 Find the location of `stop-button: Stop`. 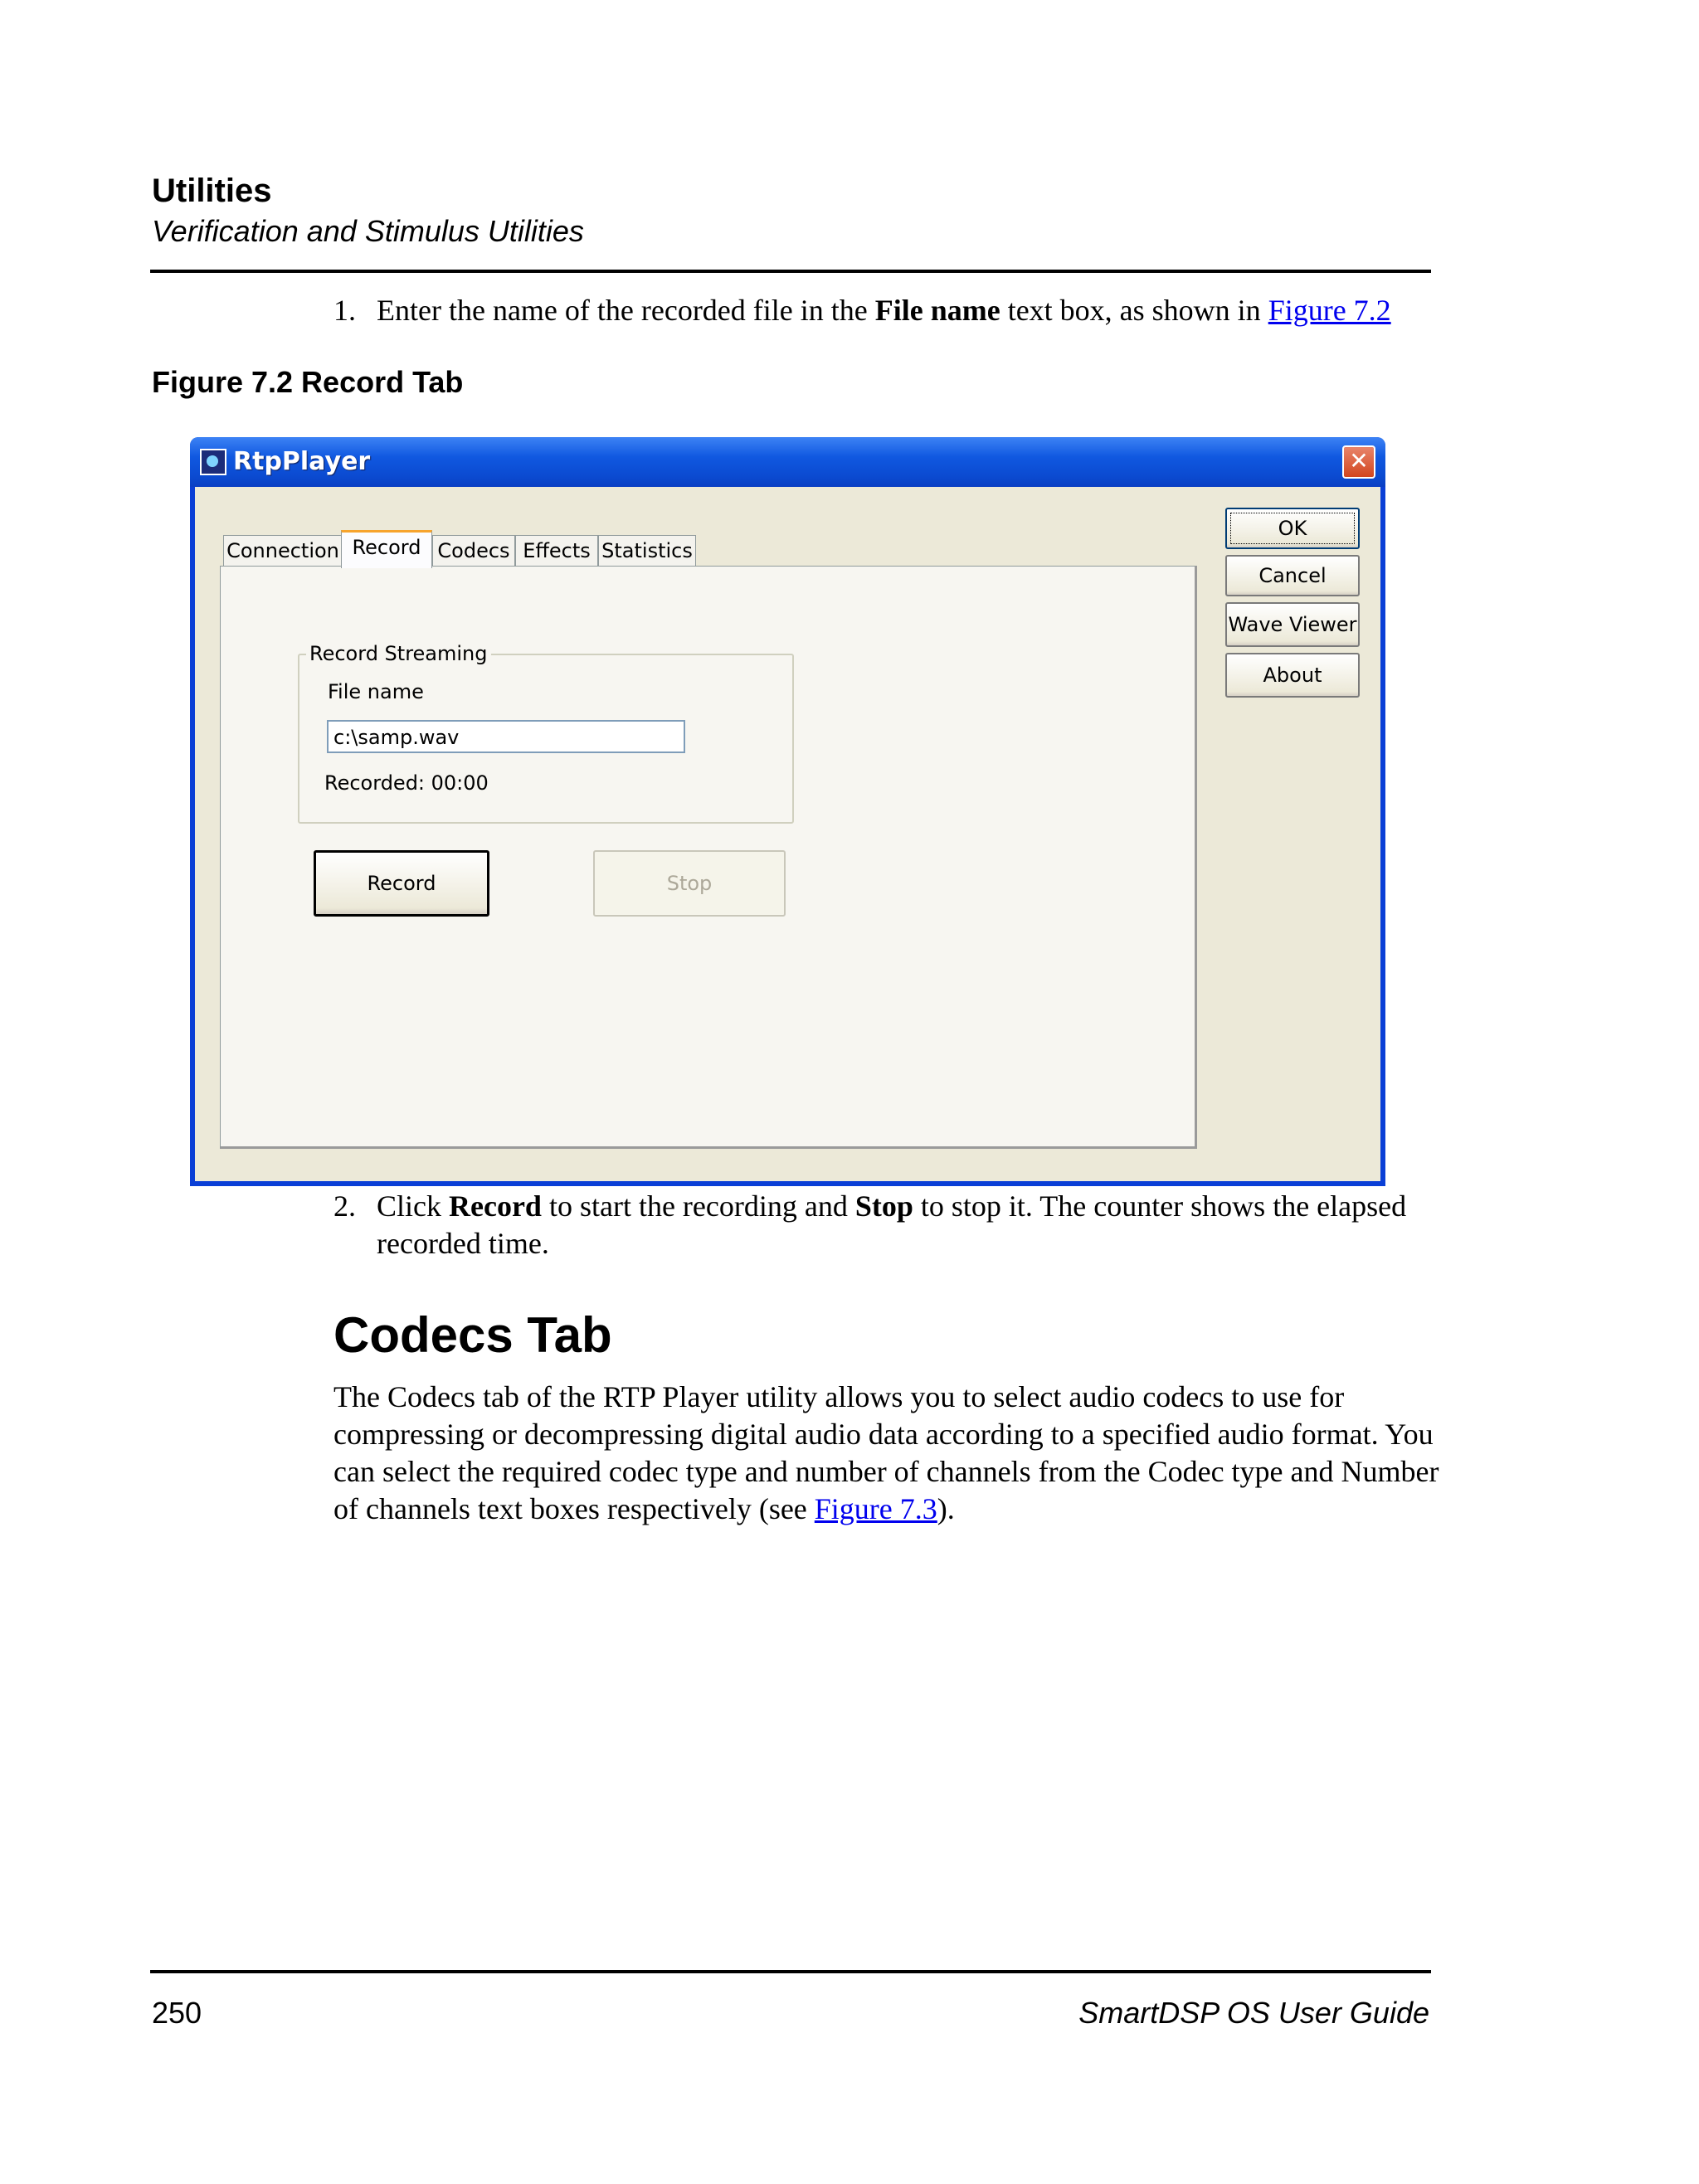

stop-button: Stop is located at coordinates (689, 883).